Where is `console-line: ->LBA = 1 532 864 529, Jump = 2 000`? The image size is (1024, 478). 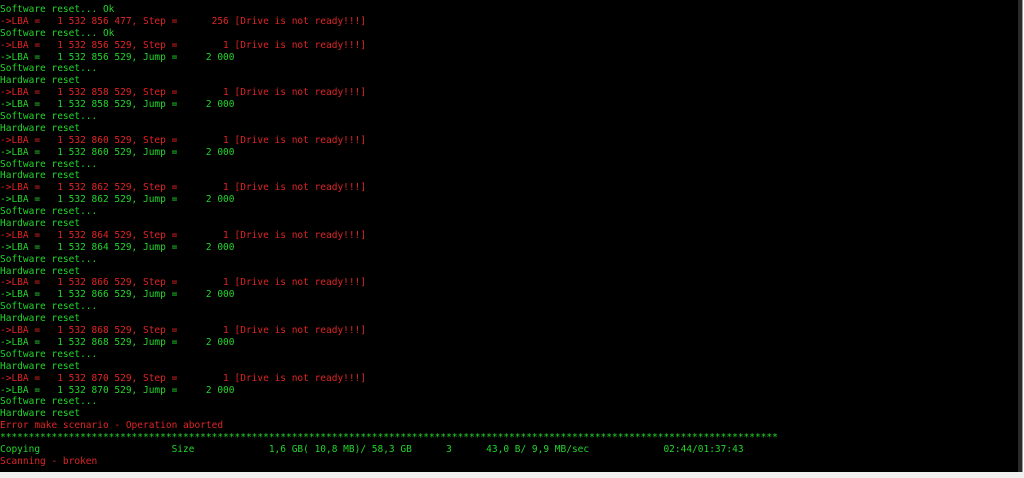
console-line: ->LBA = 1 532 864 529, Jump = 2 000 is located at coordinates (117, 247).